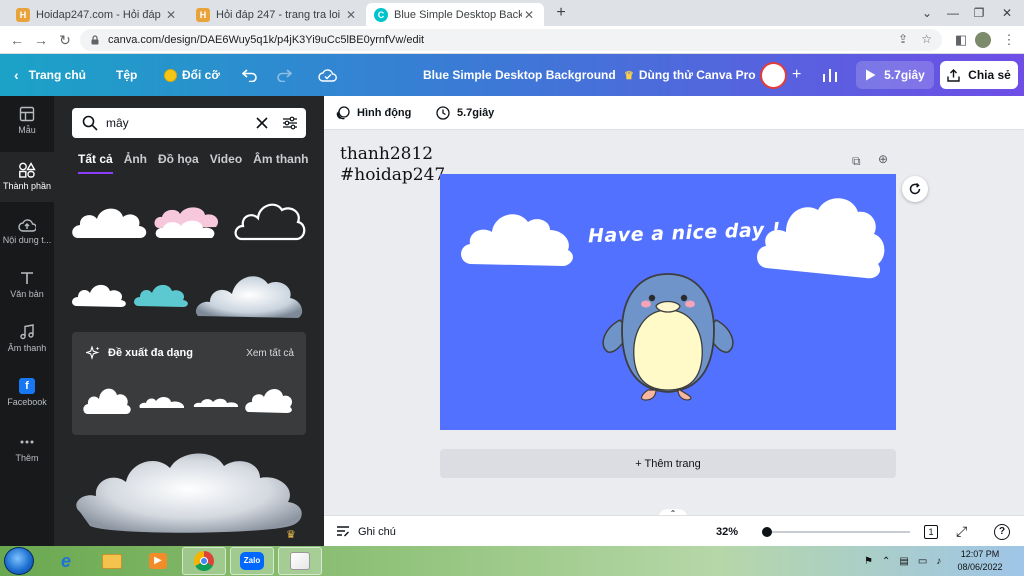 This screenshot has height=576, width=1024. Describe the element at coordinates (95, 40) in the screenshot. I see `lock-icon` at that location.